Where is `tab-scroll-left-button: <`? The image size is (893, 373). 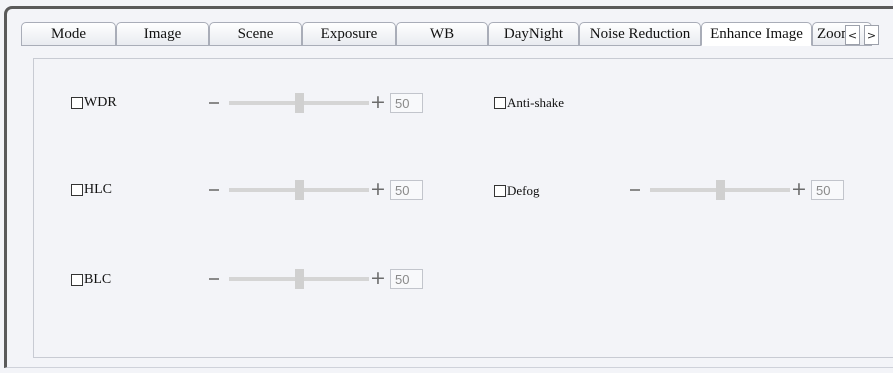 tab-scroll-left-button: < is located at coordinates (852, 35).